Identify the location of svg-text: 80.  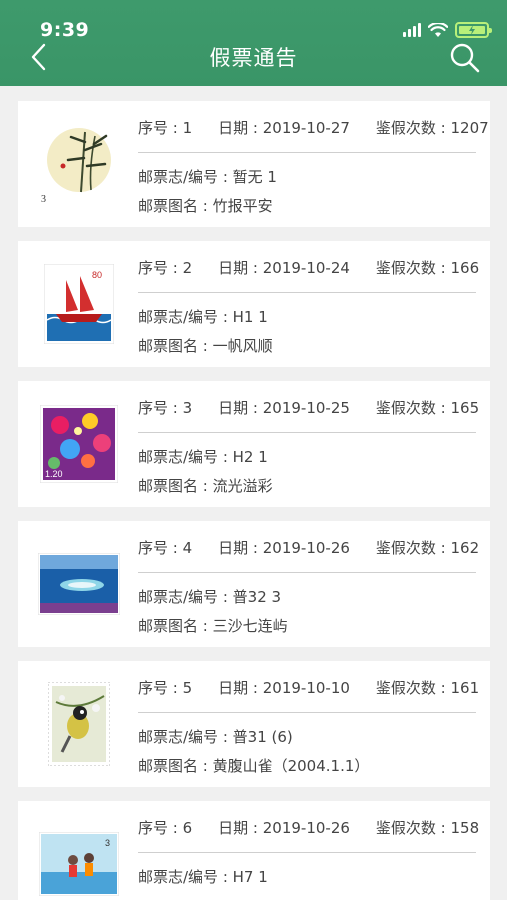
(97, 275).